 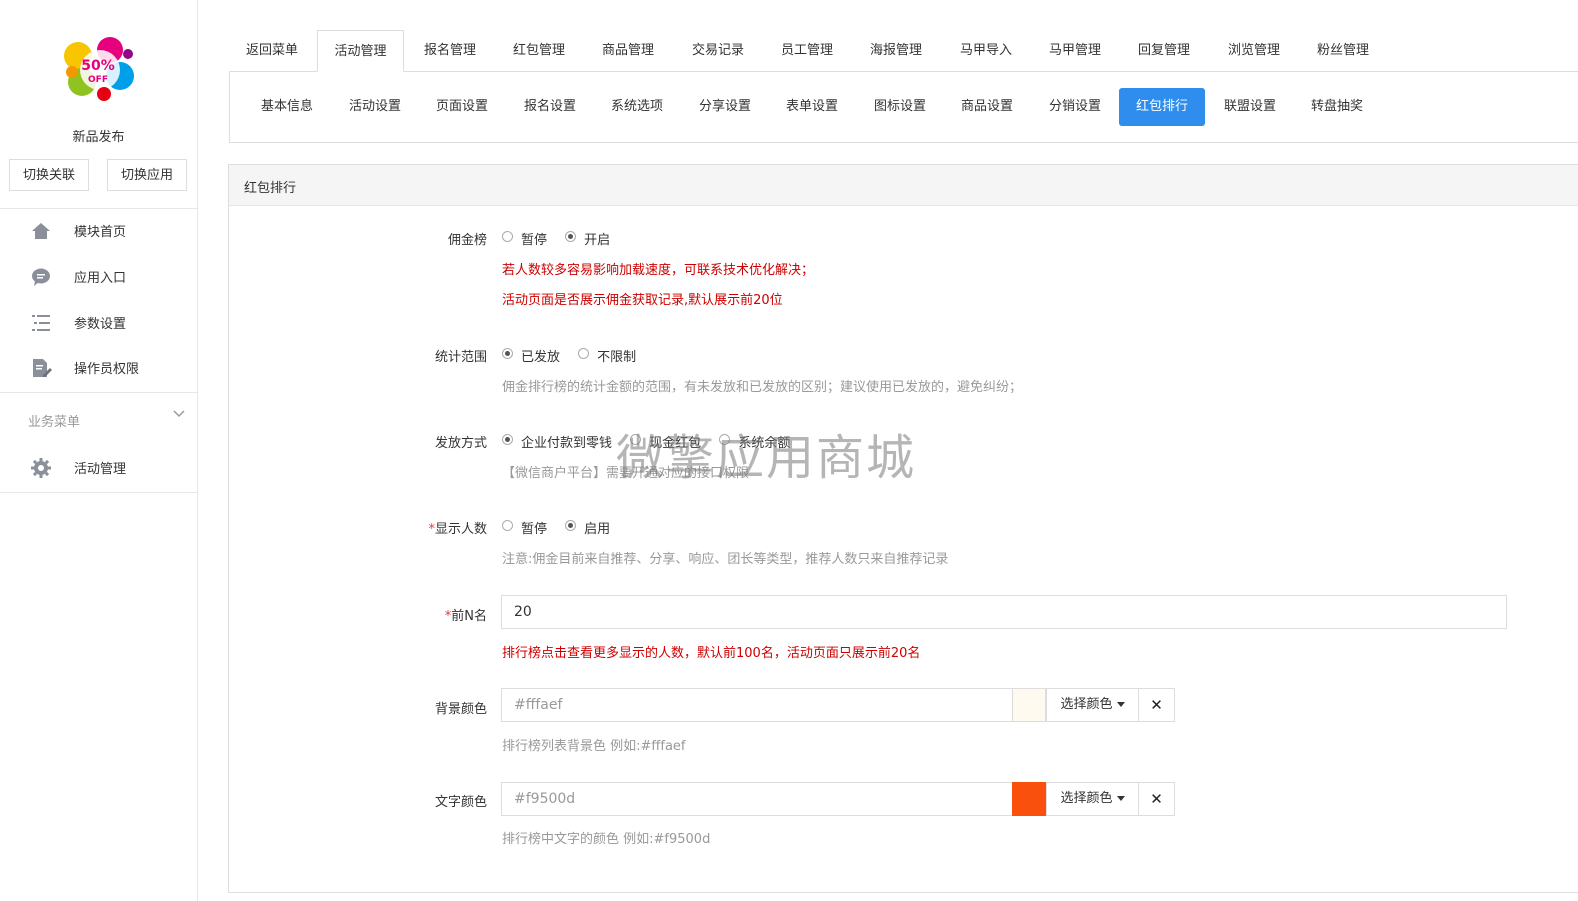 I want to click on tab-staff-manage: 员工管理, so click(x=807, y=50).